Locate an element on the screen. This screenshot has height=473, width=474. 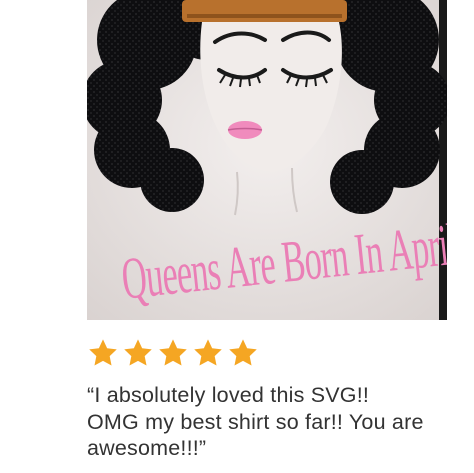
star-rating is located at coordinates (173, 353).